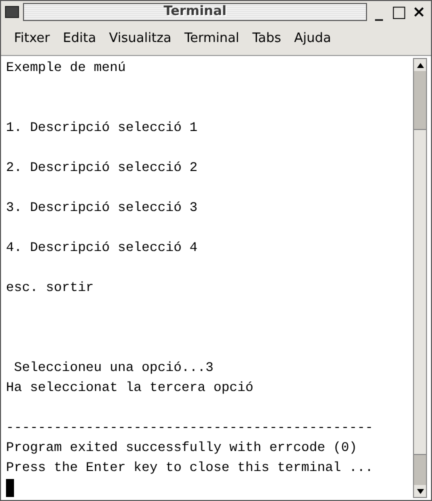  What do you see at coordinates (190, 428) in the screenshot?
I see `terminal-line: ----------------------------------------------` at bounding box center [190, 428].